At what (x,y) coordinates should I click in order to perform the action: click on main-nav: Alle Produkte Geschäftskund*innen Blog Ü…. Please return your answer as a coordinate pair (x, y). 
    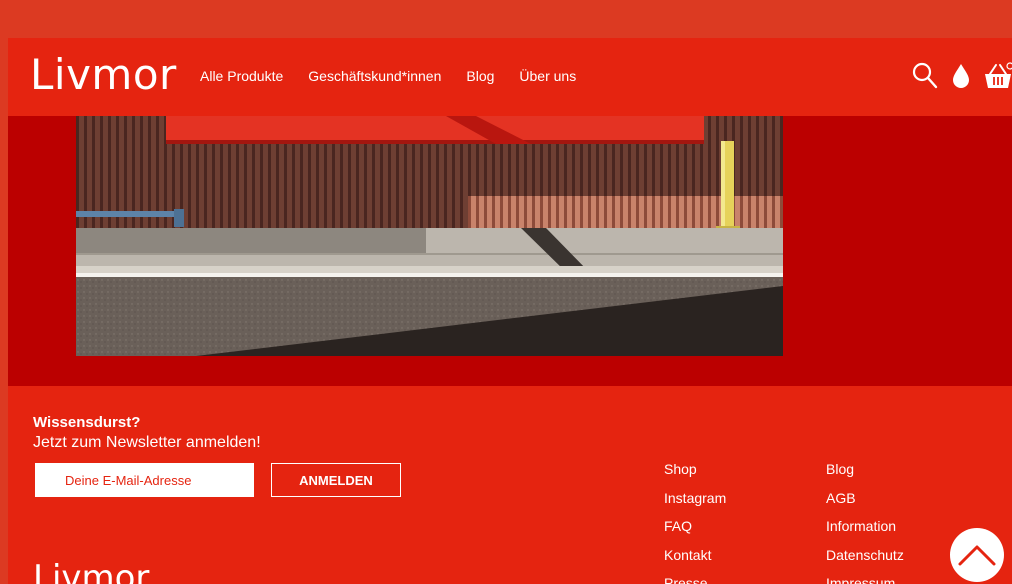
    Looking at the image, I should click on (400, 76).